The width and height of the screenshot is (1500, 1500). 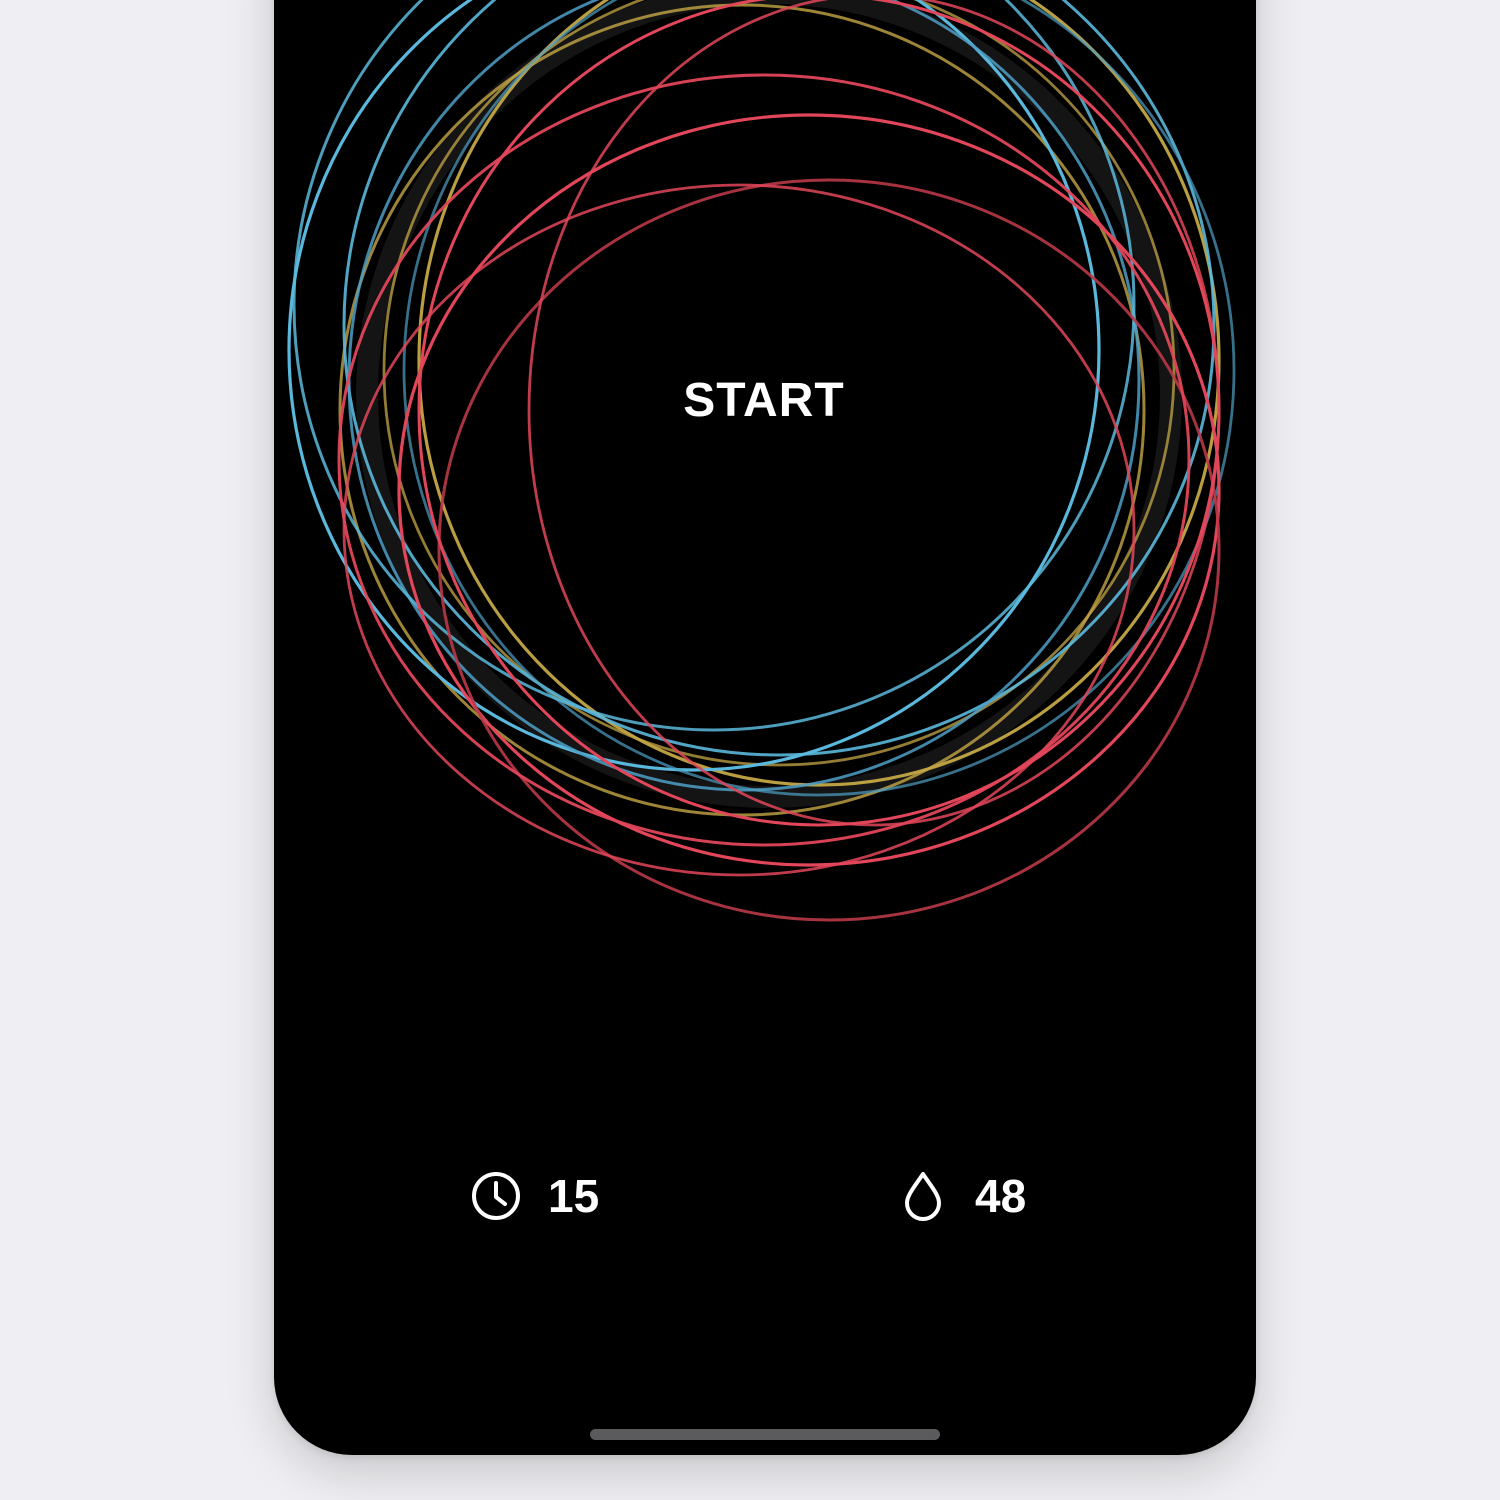 What do you see at coordinates (574, 1196) in the screenshot?
I see `duration-value: 15` at bounding box center [574, 1196].